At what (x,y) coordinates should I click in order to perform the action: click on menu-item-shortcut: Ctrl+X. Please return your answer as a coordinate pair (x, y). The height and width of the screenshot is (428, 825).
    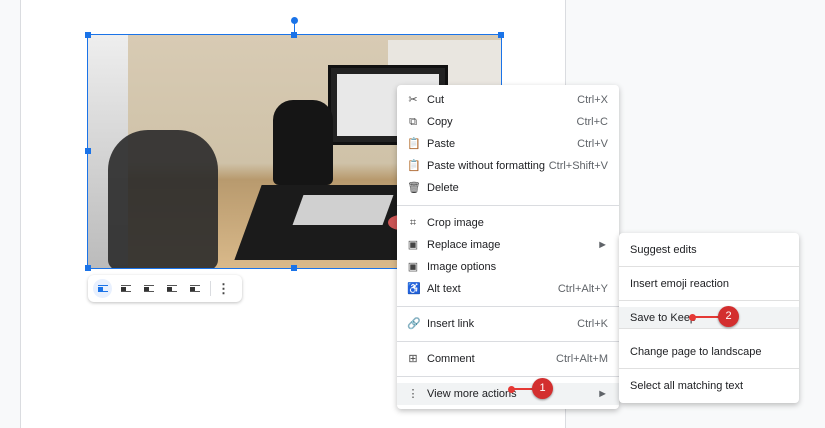
    Looking at the image, I should click on (592, 100).